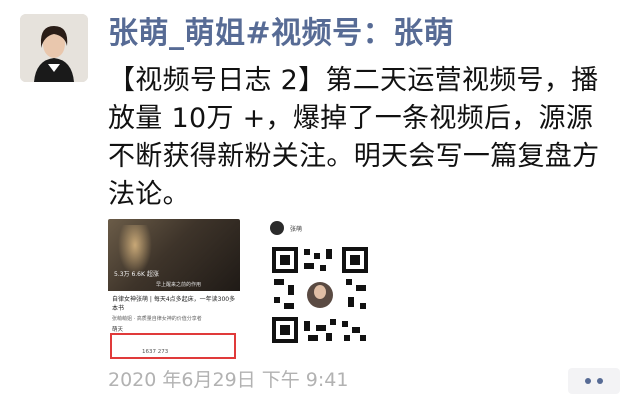 The width and height of the screenshot is (640, 409). I want to click on more-options-button, so click(594, 381).